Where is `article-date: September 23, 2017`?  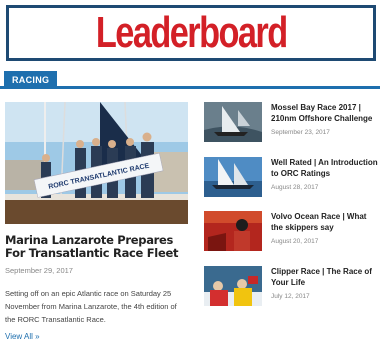
article-date: September 23, 2017 is located at coordinates (300, 132).